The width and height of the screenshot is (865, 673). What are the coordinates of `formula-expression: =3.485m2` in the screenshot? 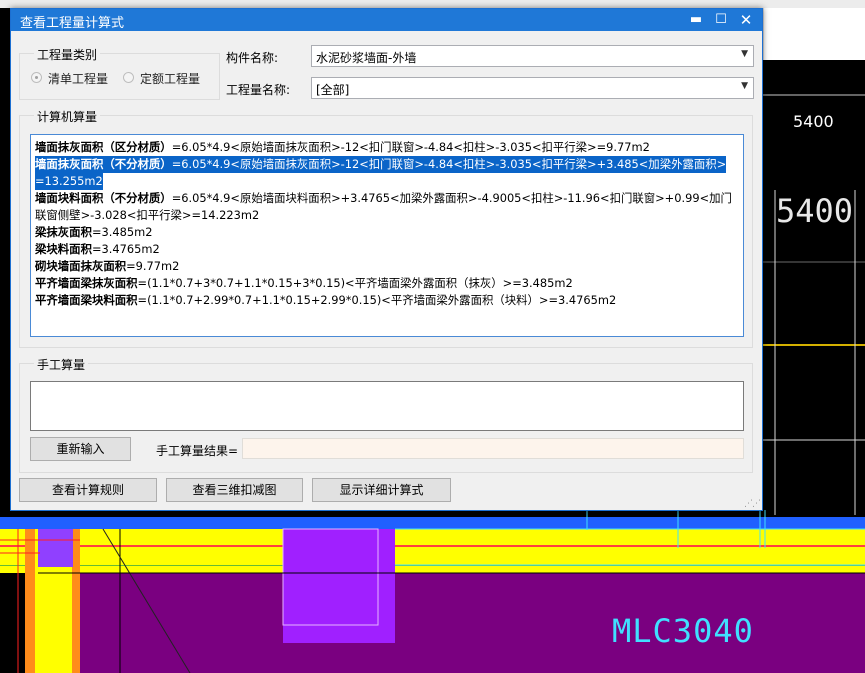 It's located at (122, 232).